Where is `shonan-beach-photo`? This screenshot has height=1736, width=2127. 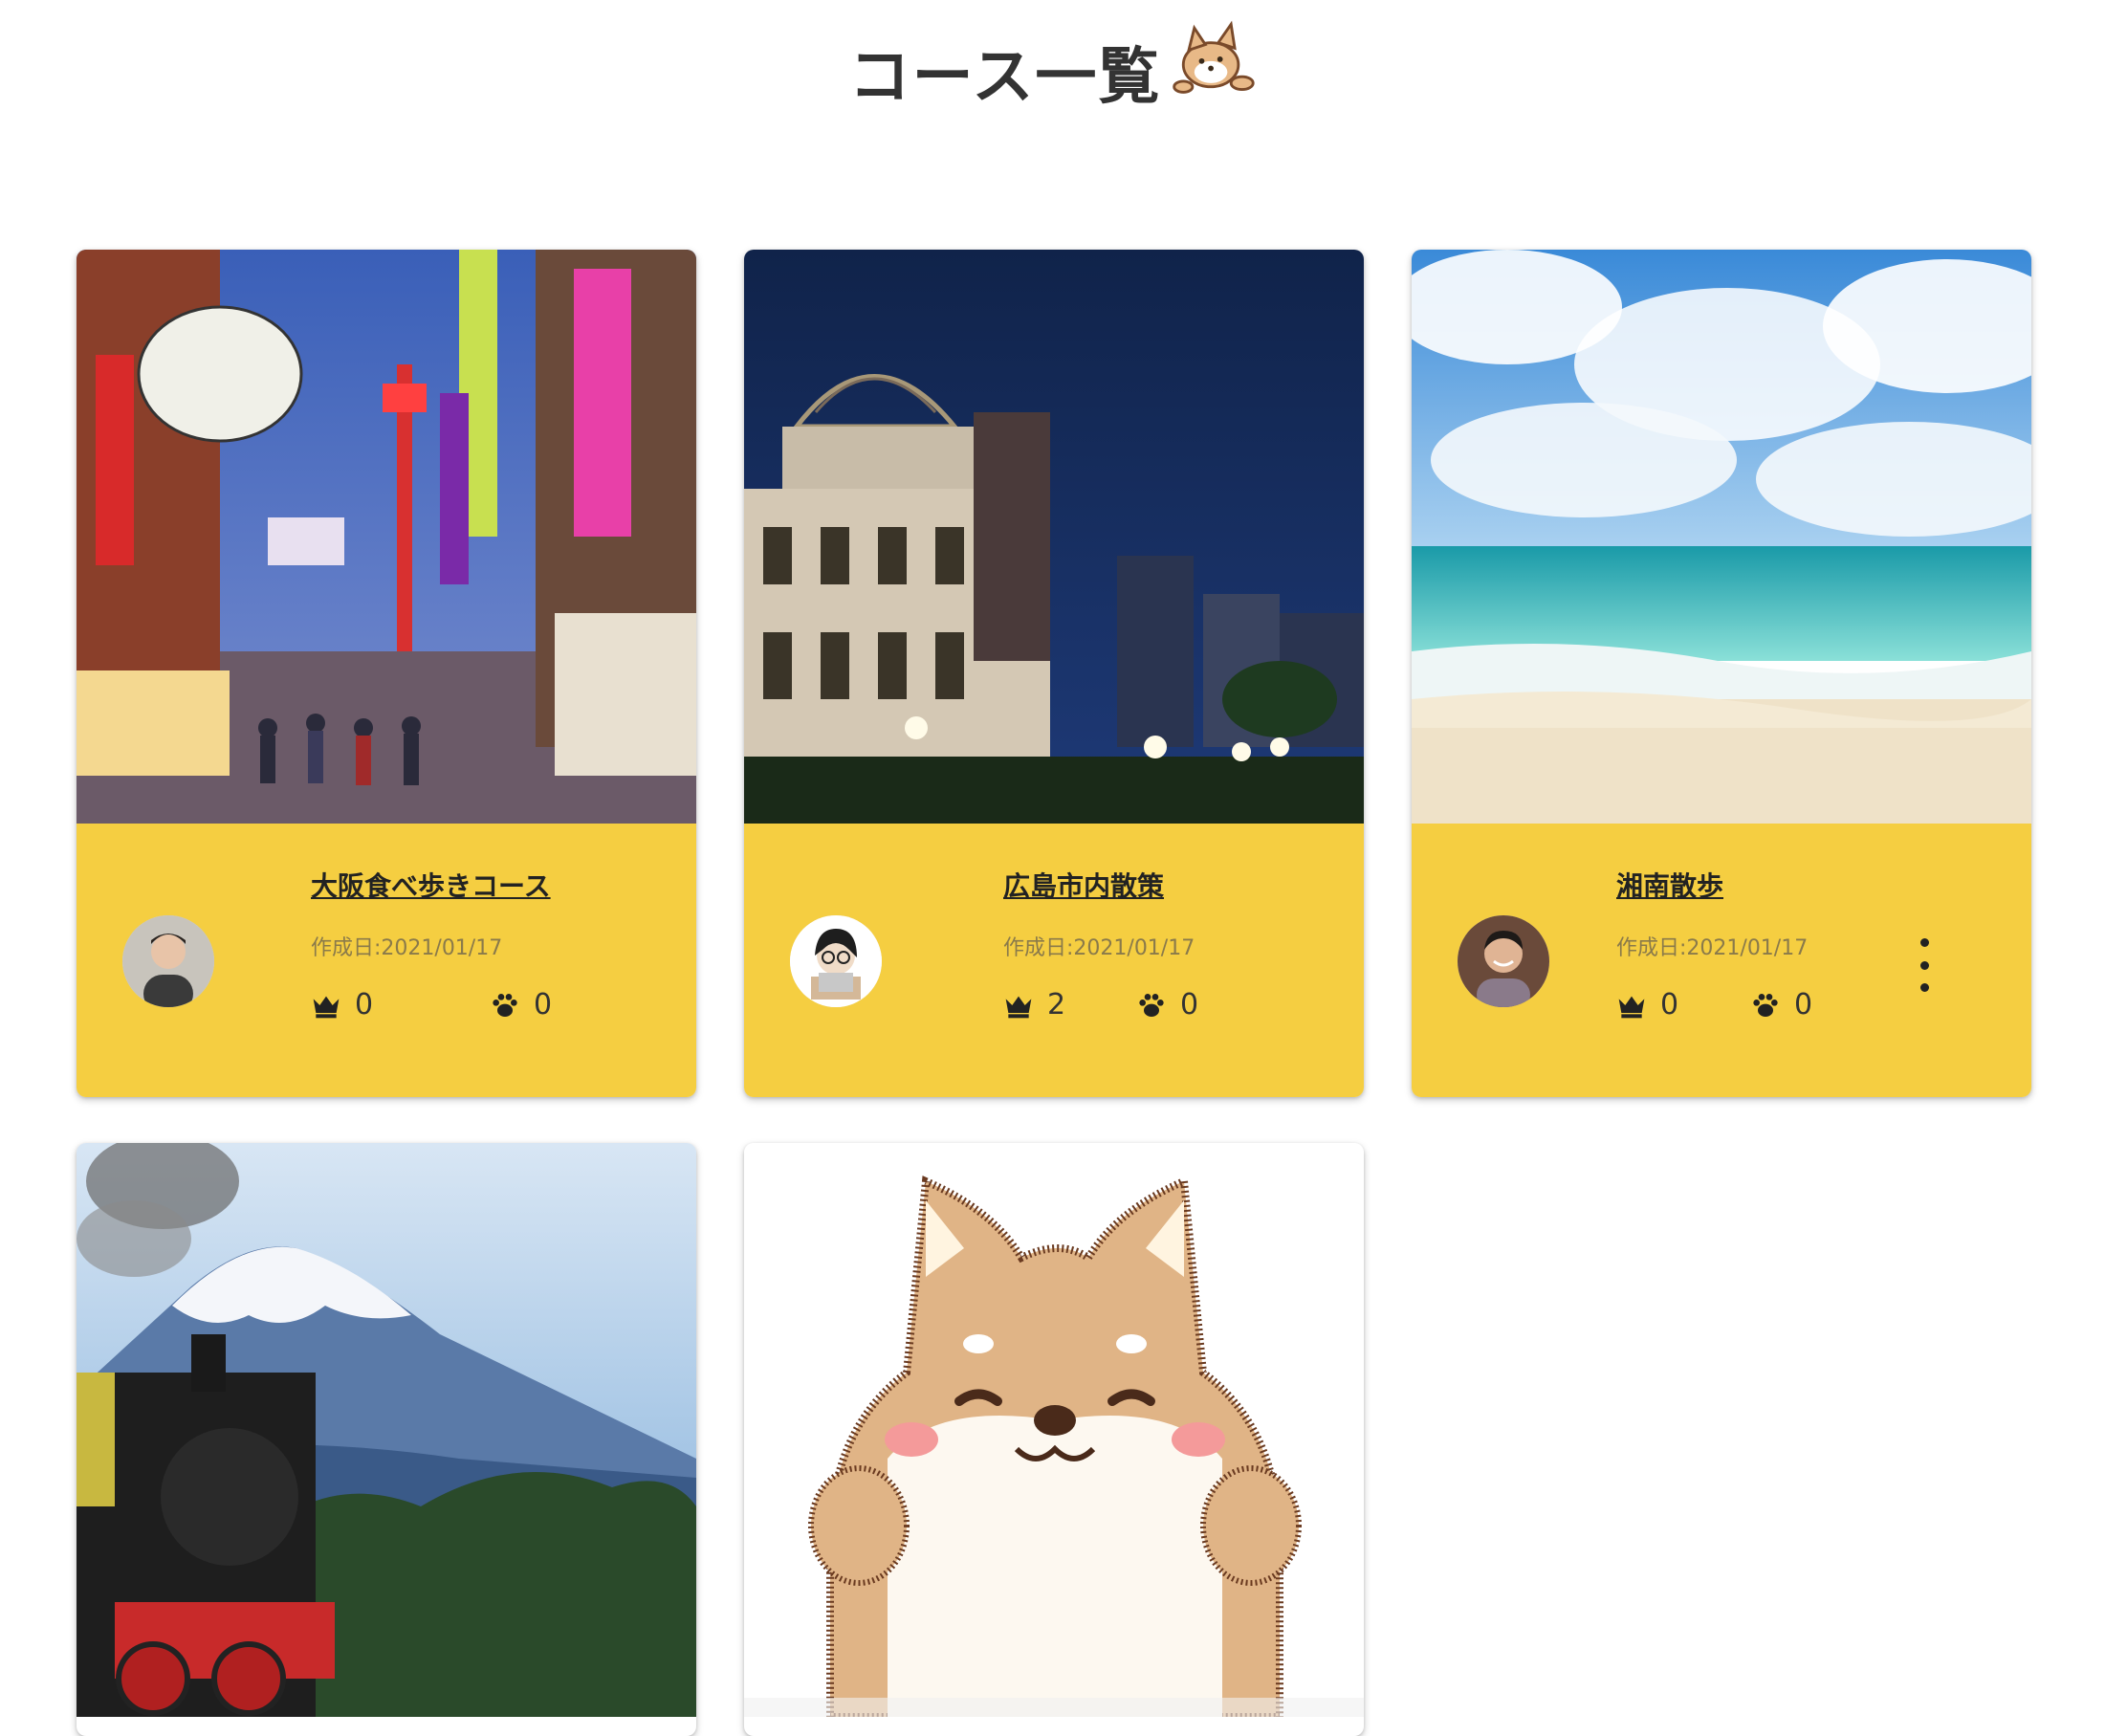 shonan-beach-photo is located at coordinates (1721, 537).